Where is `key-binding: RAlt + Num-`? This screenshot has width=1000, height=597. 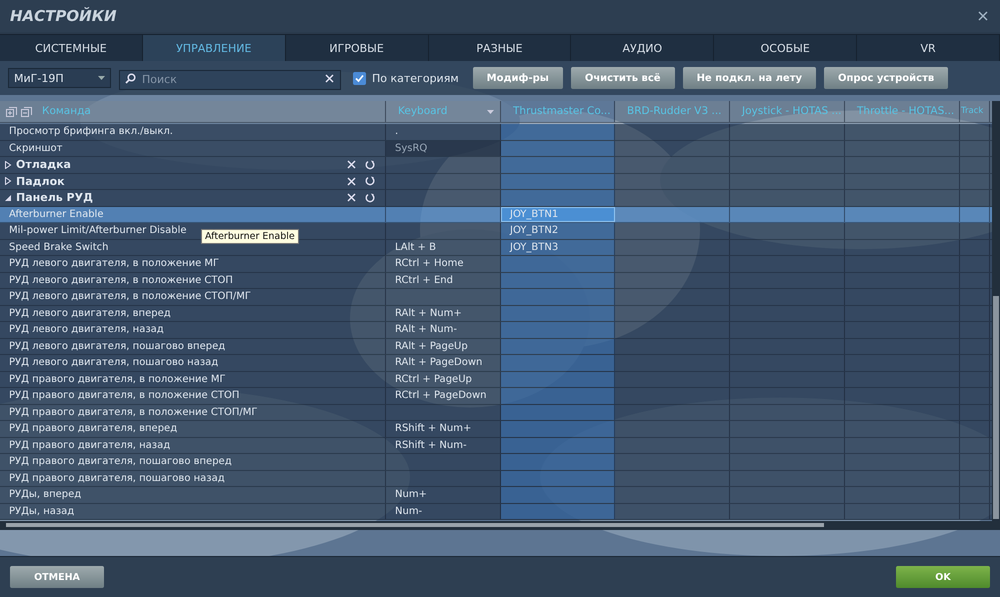 key-binding: RAlt + Num- is located at coordinates (443, 330).